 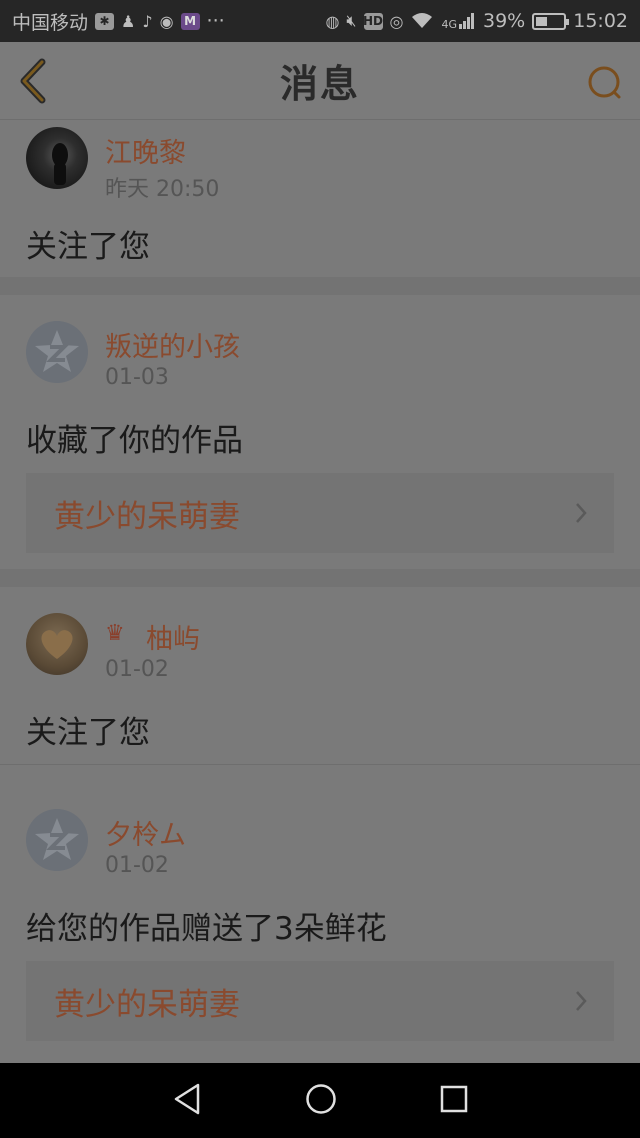 I want to click on list-item: 江晚黎 昨天 20:50 关注了您, so click(x=320, y=199).